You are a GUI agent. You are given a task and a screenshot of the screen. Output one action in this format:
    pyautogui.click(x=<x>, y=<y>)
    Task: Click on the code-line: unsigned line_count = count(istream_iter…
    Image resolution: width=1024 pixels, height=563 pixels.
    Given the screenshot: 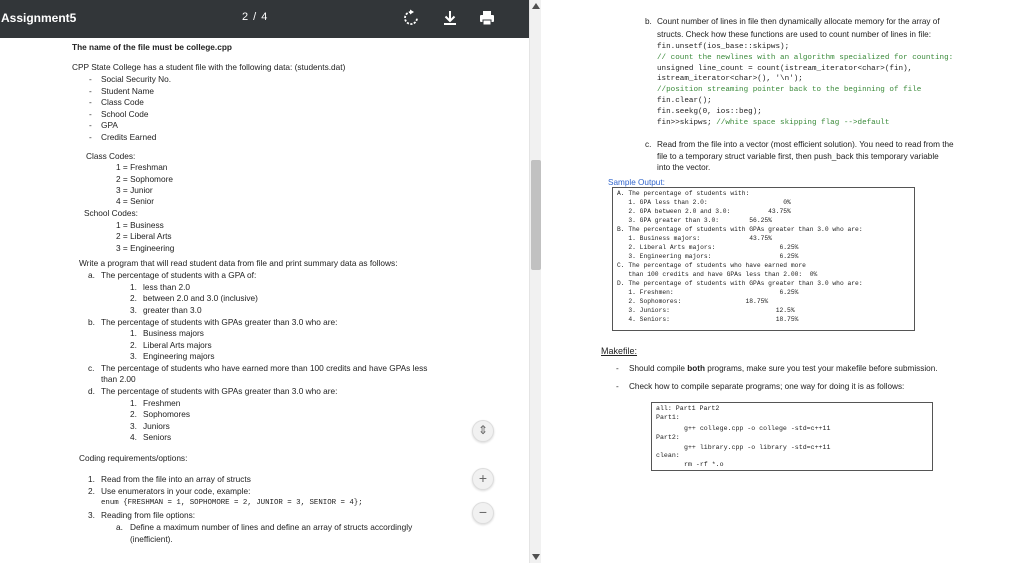 What is the action you would take?
    pyautogui.click(x=785, y=69)
    